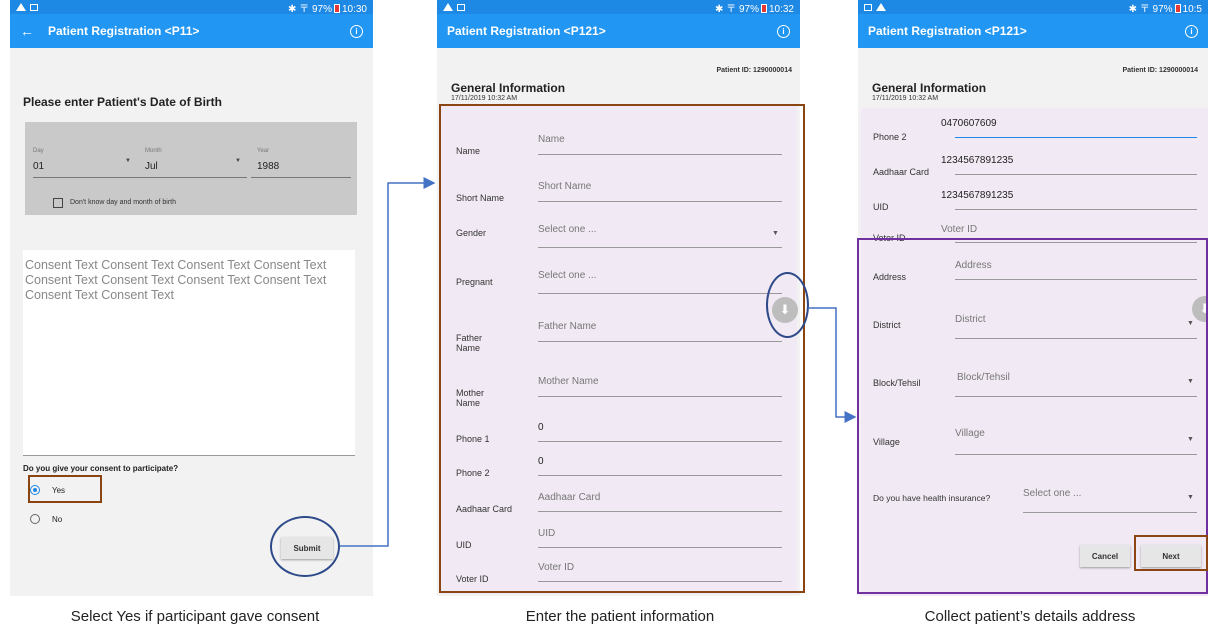 This screenshot has height=628, width=1208. What do you see at coordinates (87, 167) in the screenshot?
I see `day-select: 01 ▼` at bounding box center [87, 167].